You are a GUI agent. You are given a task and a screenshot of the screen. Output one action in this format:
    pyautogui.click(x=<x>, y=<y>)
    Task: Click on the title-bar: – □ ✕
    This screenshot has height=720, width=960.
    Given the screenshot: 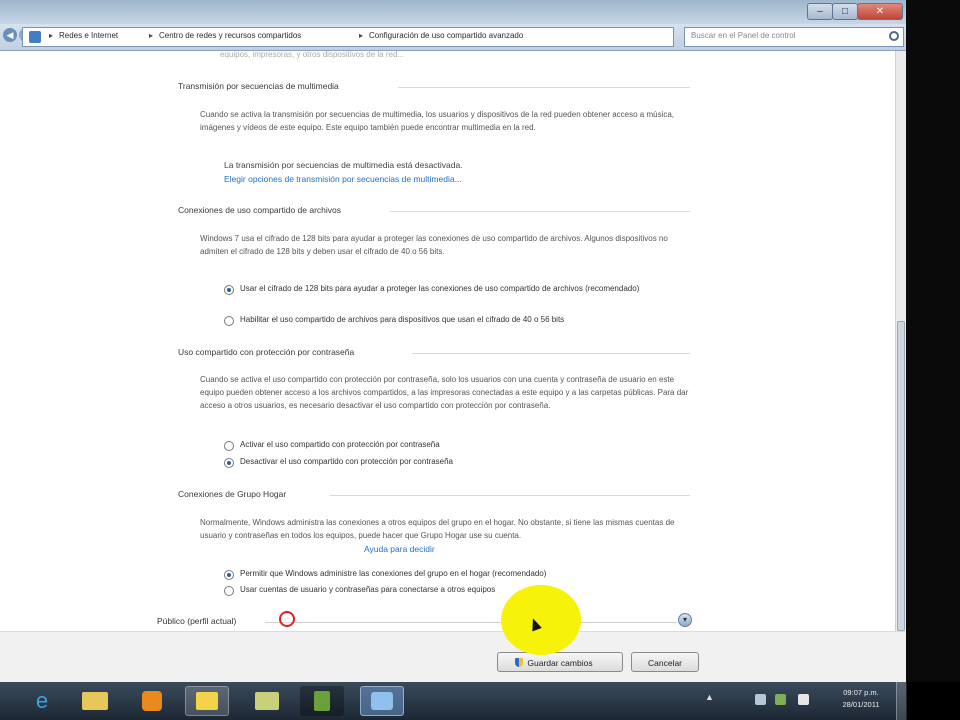 What is the action you would take?
    pyautogui.click(x=453, y=12)
    